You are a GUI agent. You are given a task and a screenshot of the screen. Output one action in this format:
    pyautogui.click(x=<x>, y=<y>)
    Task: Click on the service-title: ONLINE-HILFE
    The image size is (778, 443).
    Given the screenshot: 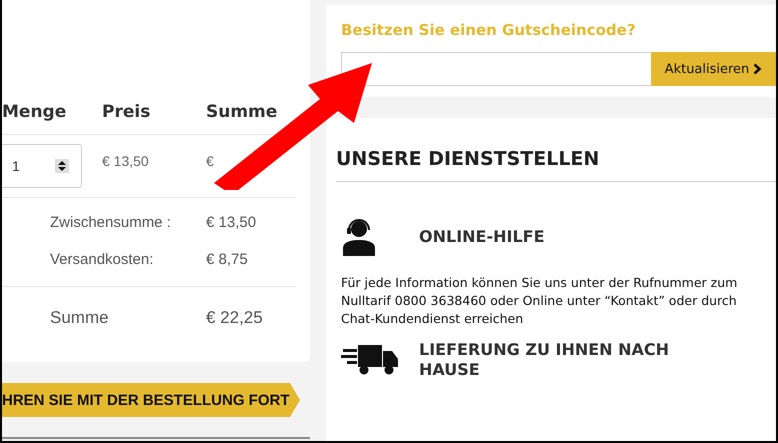 What is the action you would take?
    pyautogui.click(x=482, y=237)
    